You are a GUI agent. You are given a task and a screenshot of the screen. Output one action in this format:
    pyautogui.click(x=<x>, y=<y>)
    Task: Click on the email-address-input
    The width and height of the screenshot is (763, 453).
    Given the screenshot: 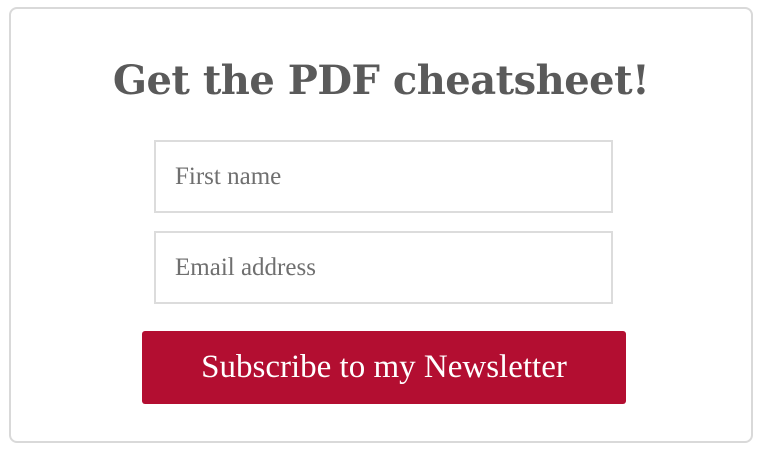 What is the action you would take?
    pyautogui.click(x=383, y=267)
    